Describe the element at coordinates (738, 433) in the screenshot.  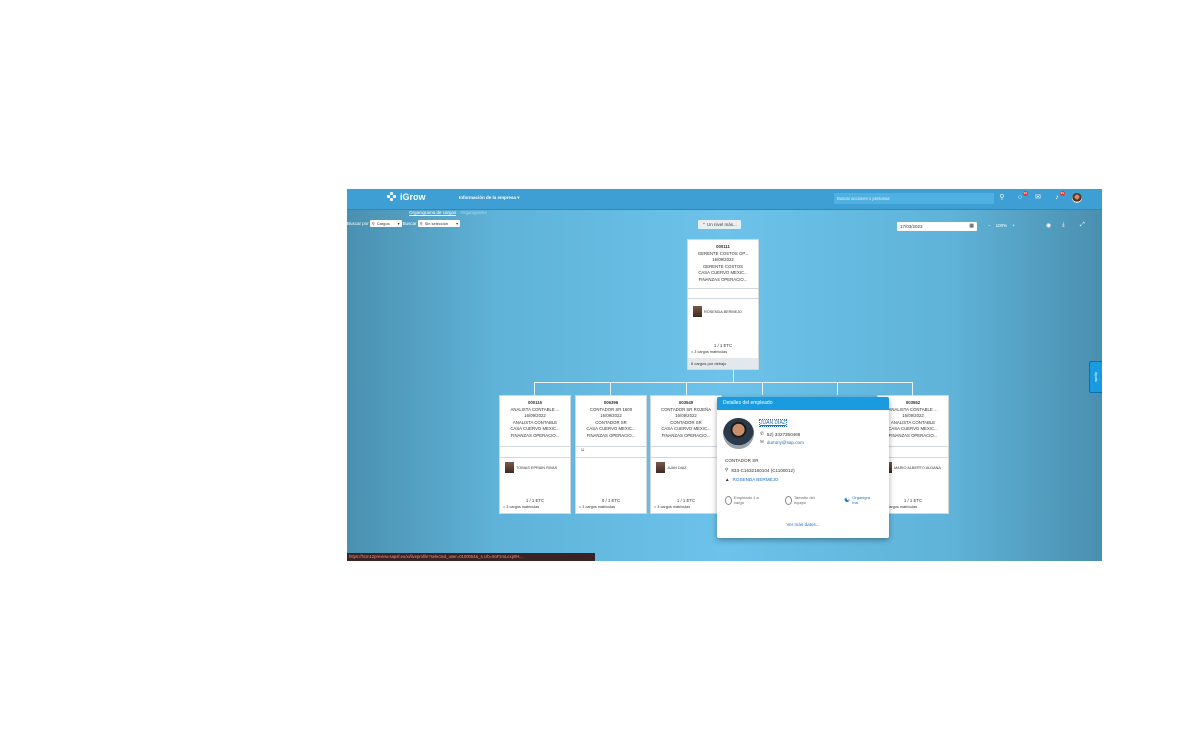
I see `employee-photo` at that location.